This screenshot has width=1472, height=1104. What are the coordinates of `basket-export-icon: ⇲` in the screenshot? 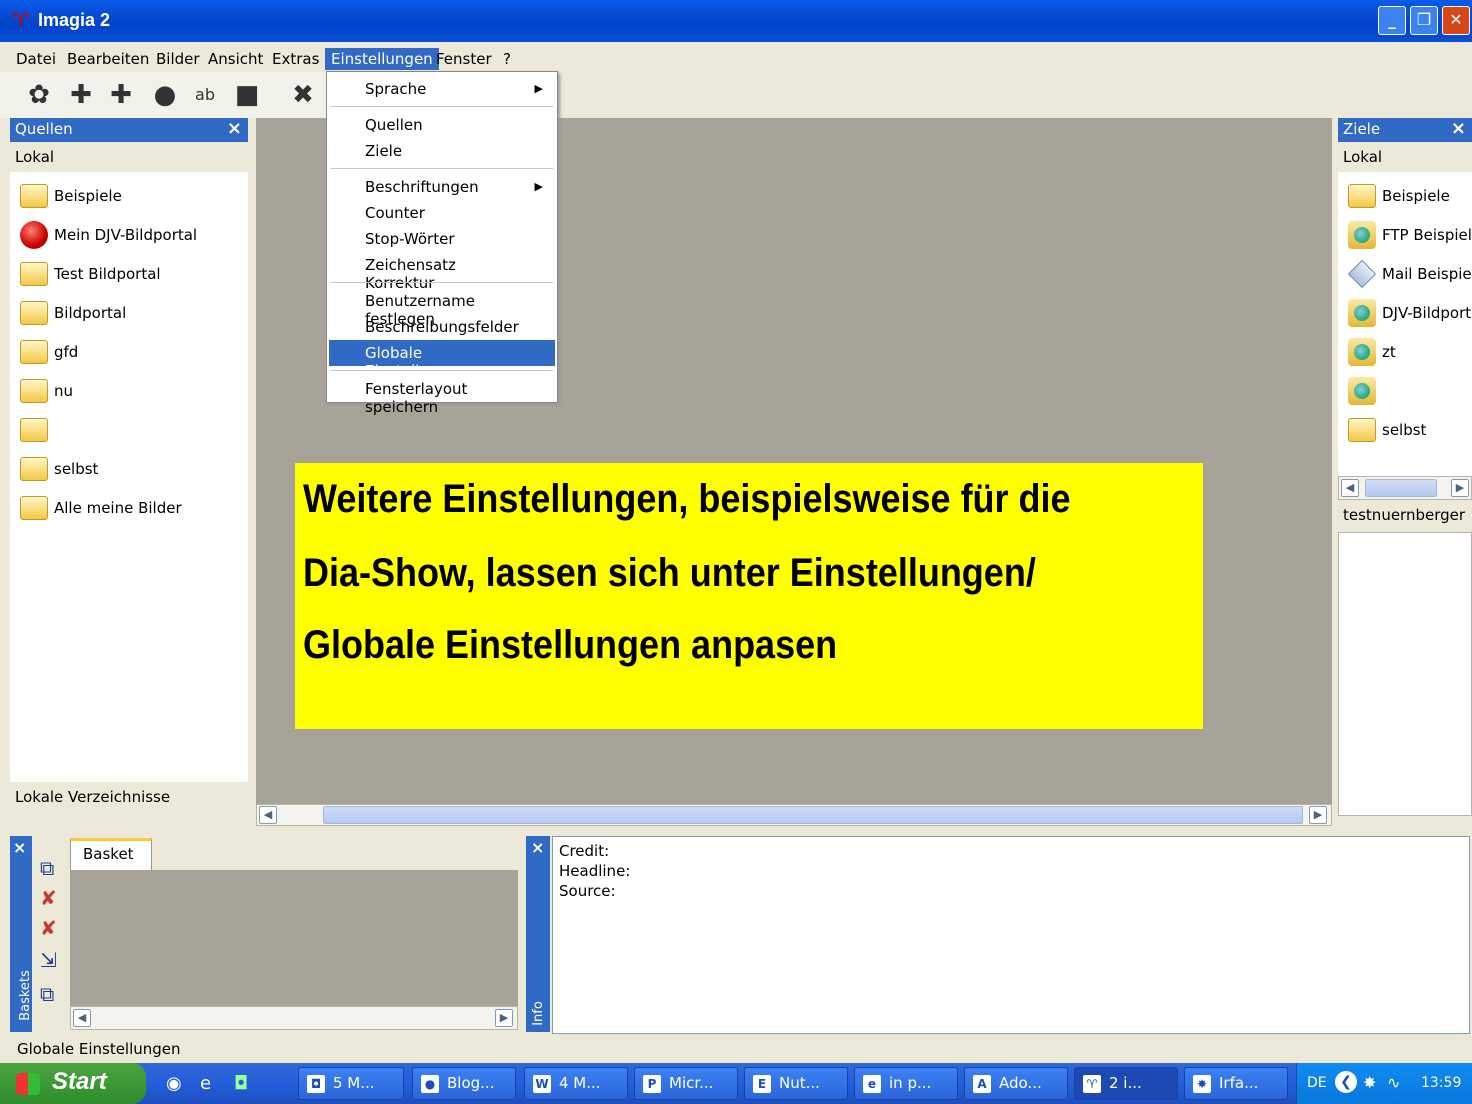 It's located at (48, 960).